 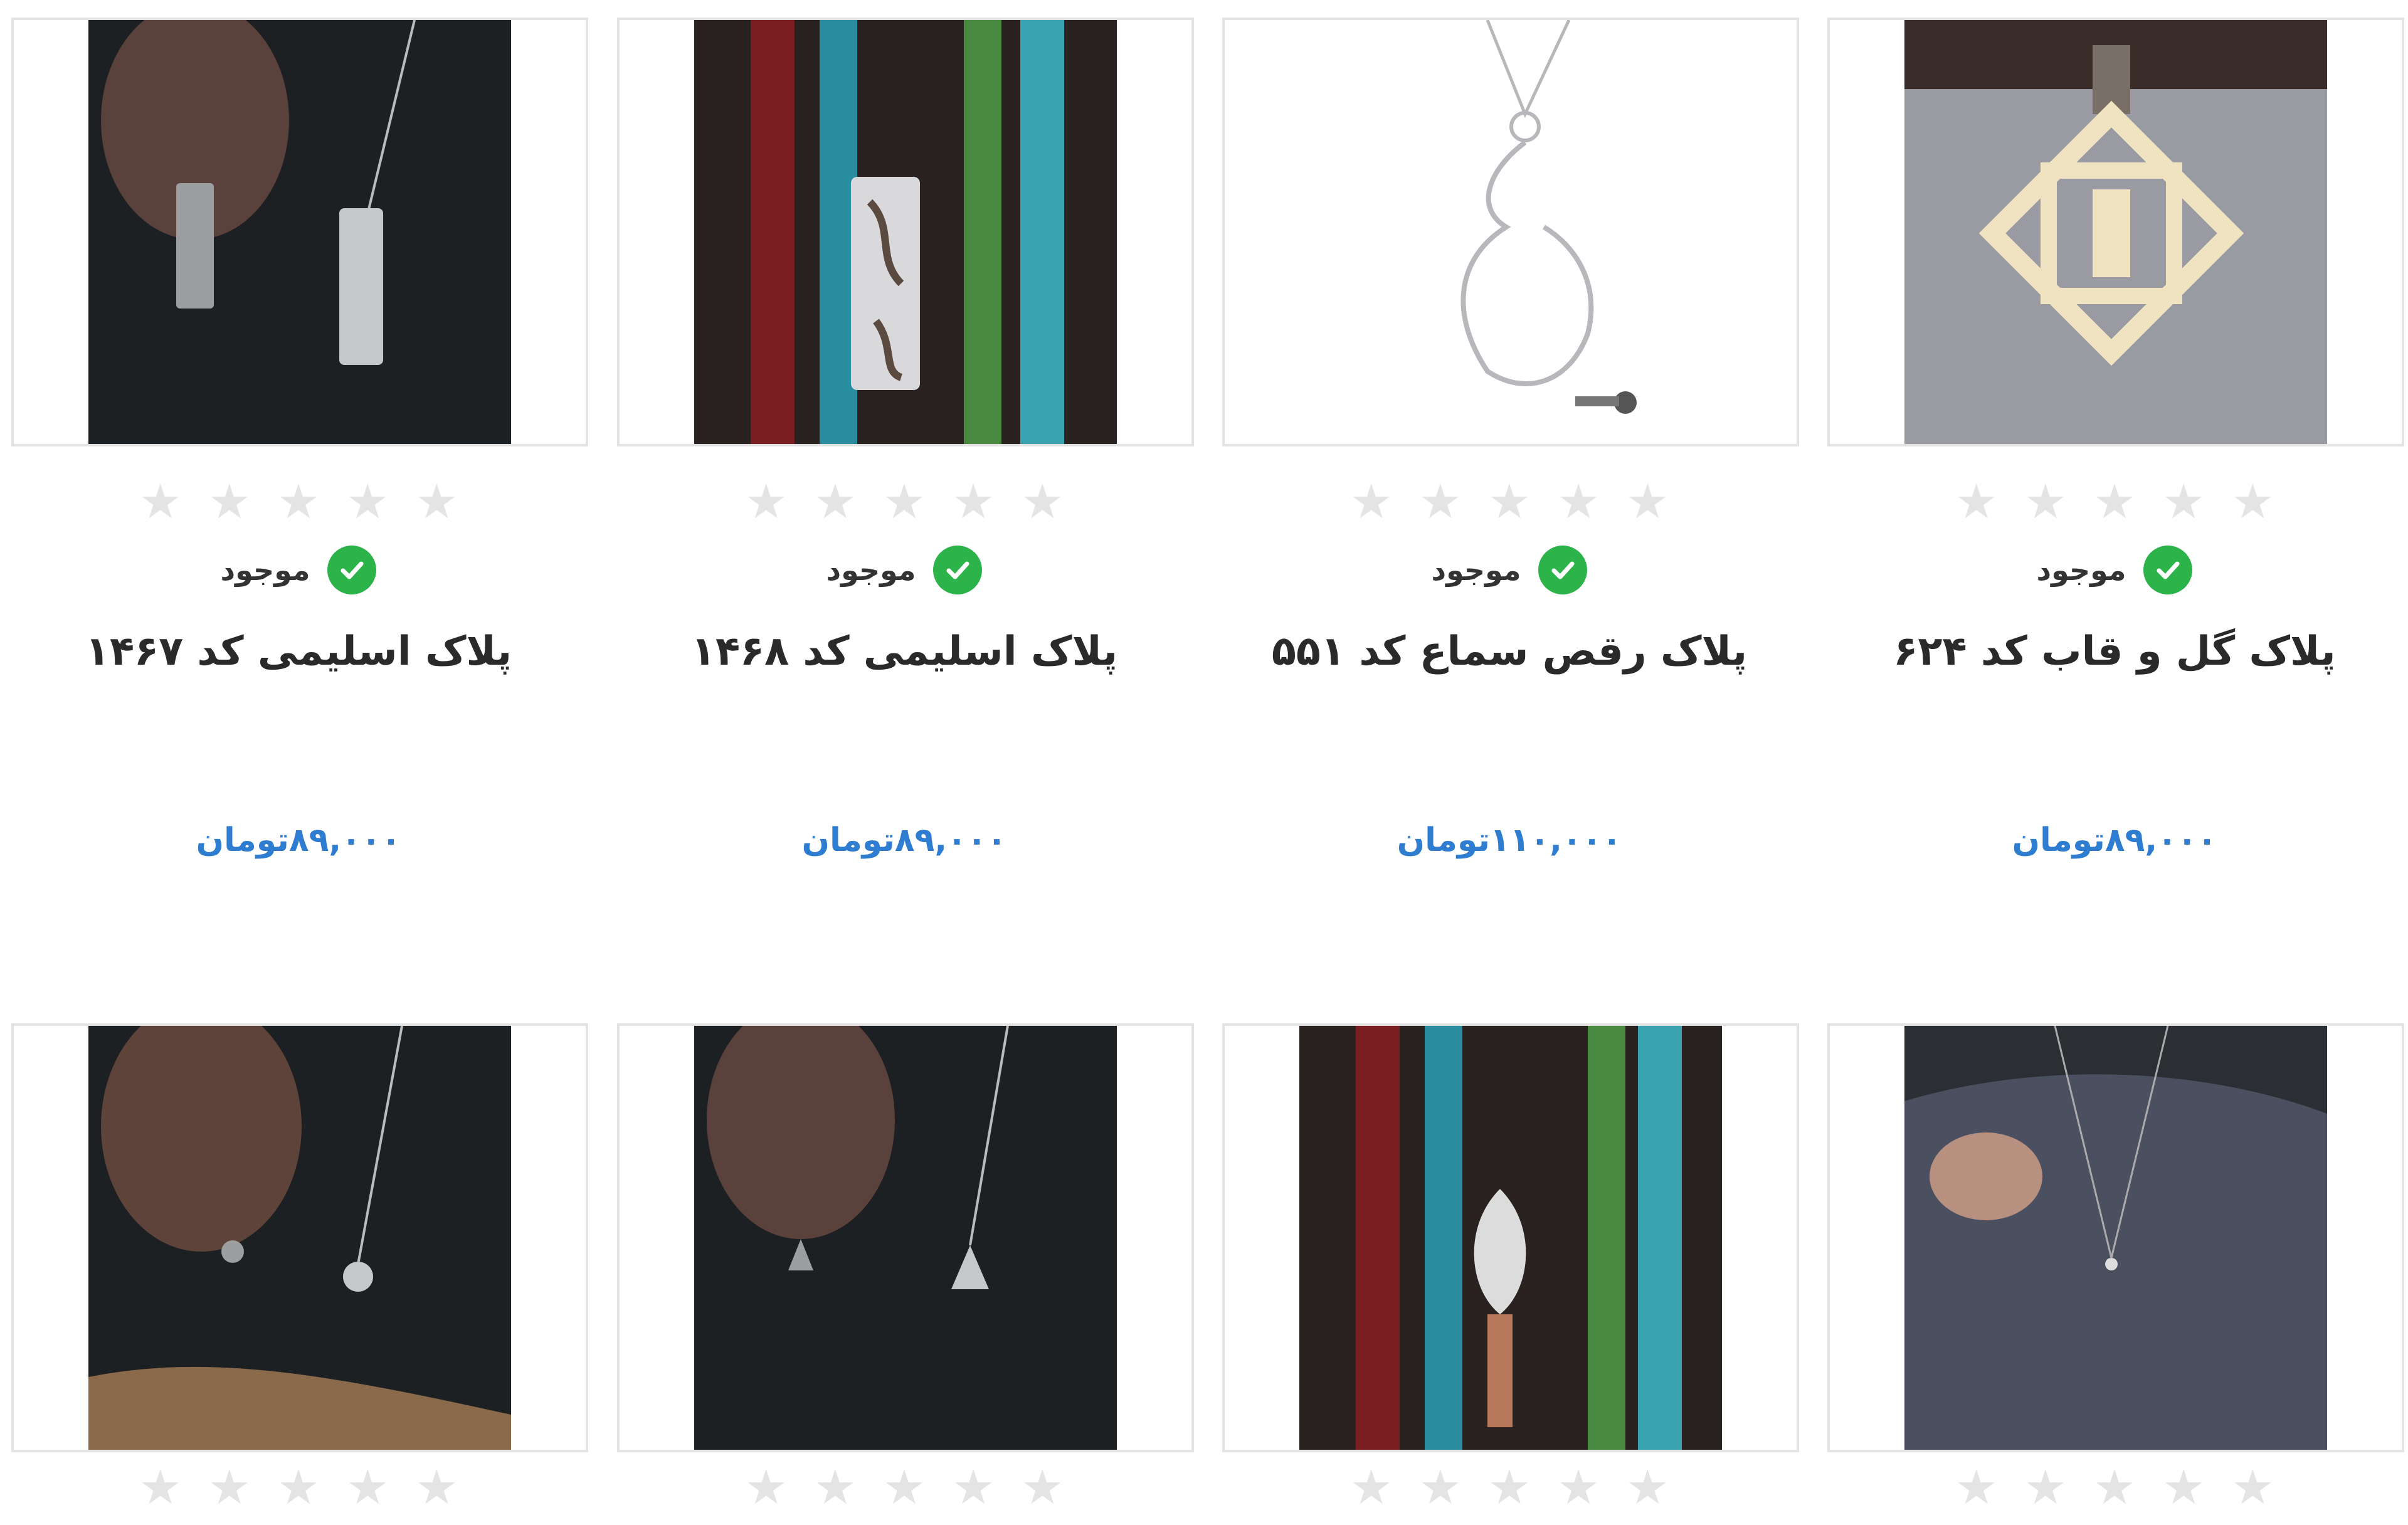 I want to click on pendant-diamond-icon, so click(x=2115, y=232).